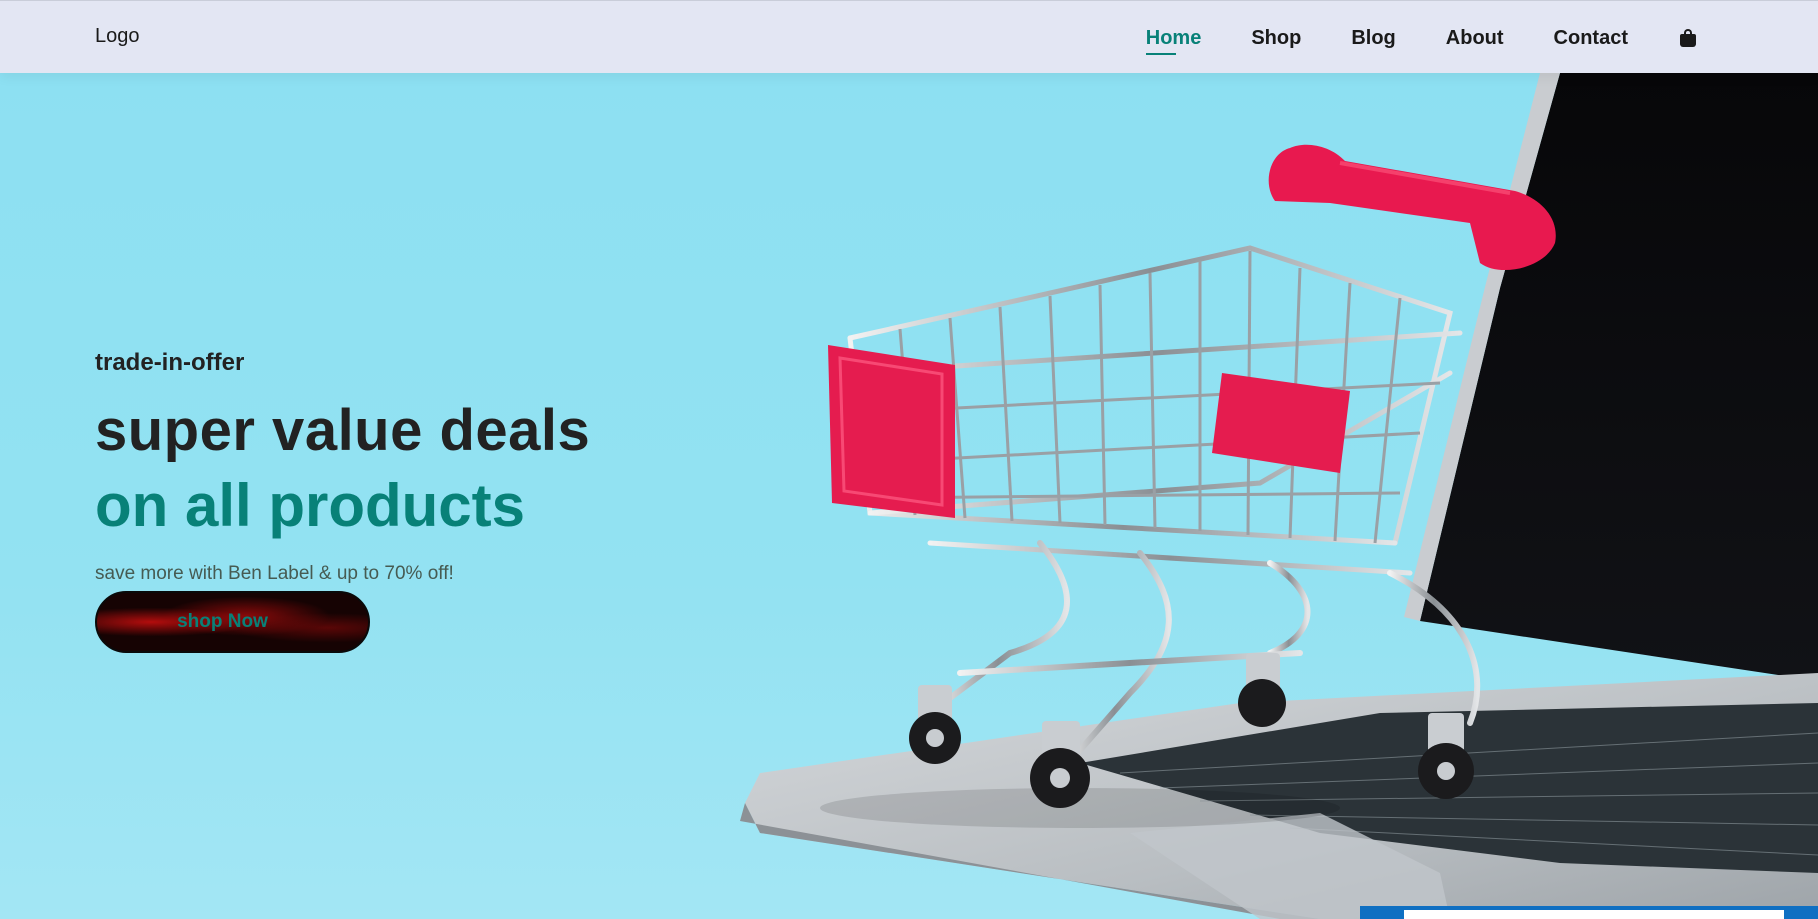 The width and height of the screenshot is (1818, 919). I want to click on hero-headline: super value deals, so click(343, 430).